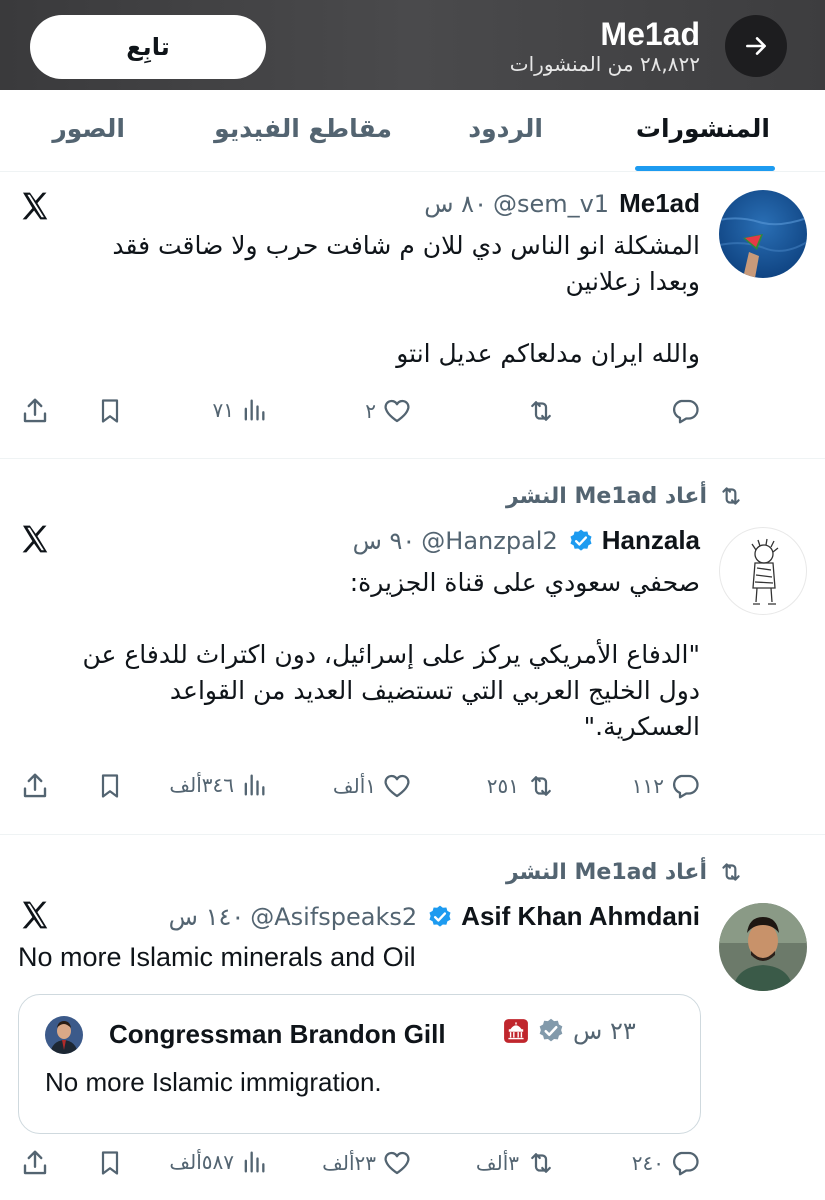 The image size is (825, 1200). I want to click on like-count: ٢, so click(370, 411).